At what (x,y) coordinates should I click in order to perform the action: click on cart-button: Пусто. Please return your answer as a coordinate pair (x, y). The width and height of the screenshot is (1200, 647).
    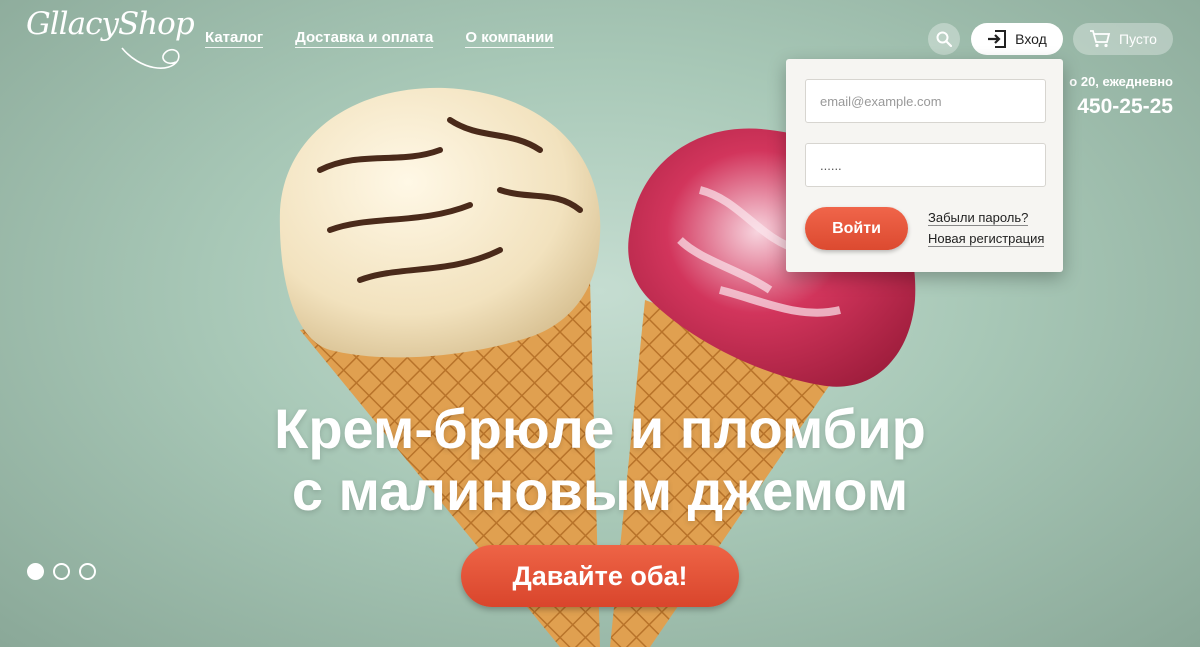
    Looking at the image, I should click on (1123, 39).